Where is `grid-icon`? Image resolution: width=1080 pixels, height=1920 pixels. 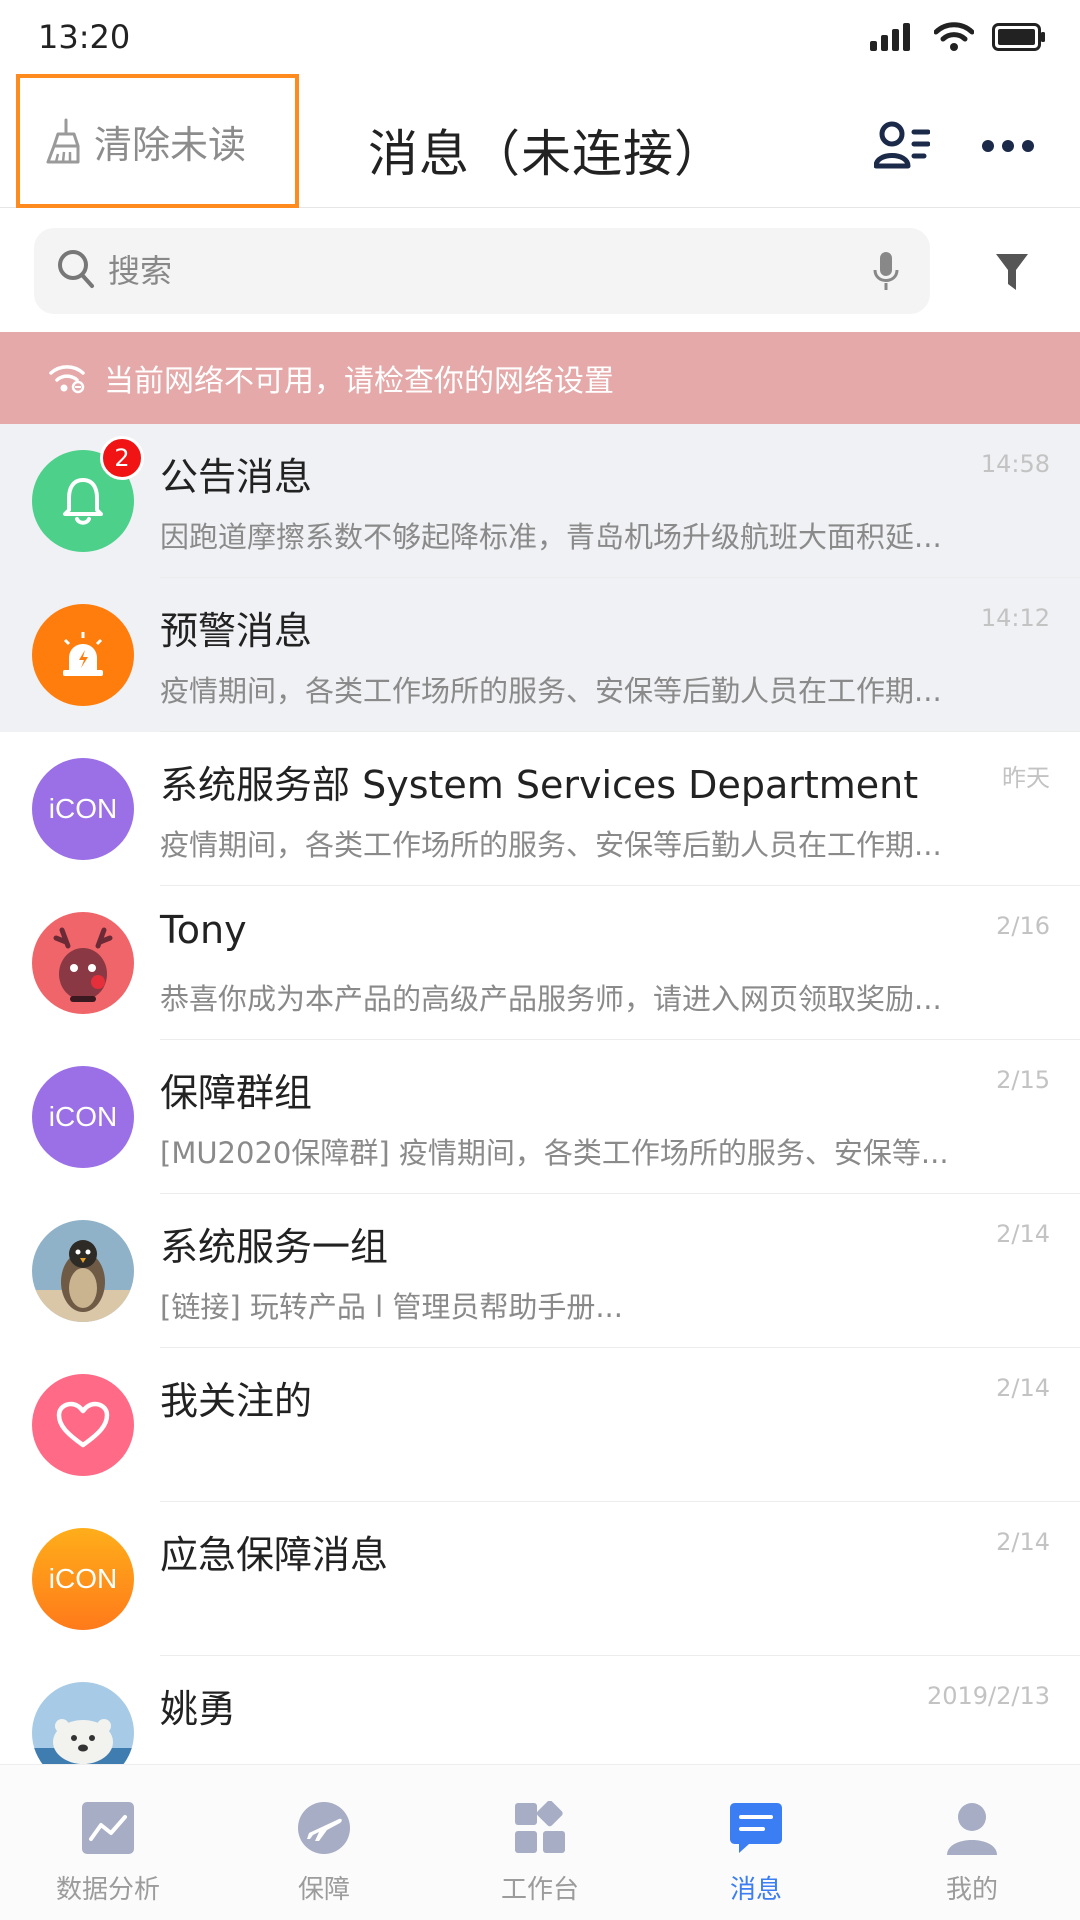 grid-icon is located at coordinates (540, 1827).